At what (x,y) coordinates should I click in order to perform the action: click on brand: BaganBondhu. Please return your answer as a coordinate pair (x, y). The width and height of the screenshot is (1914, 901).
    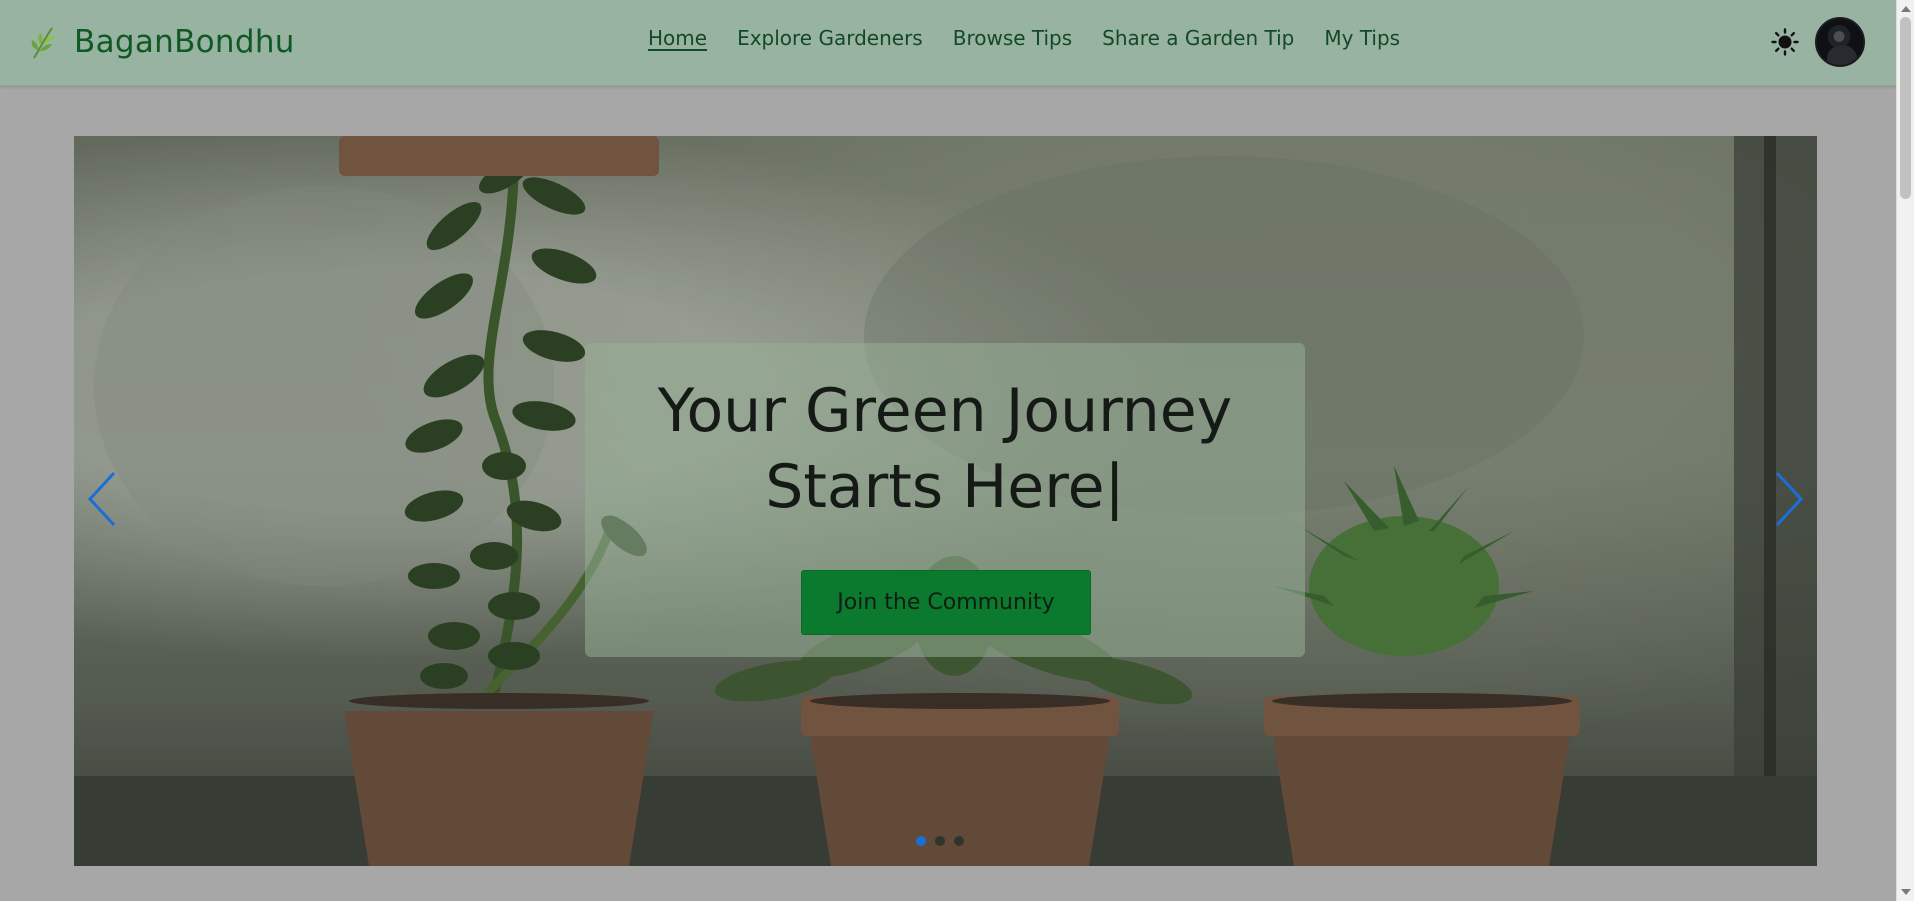
    Looking at the image, I should click on (161, 42).